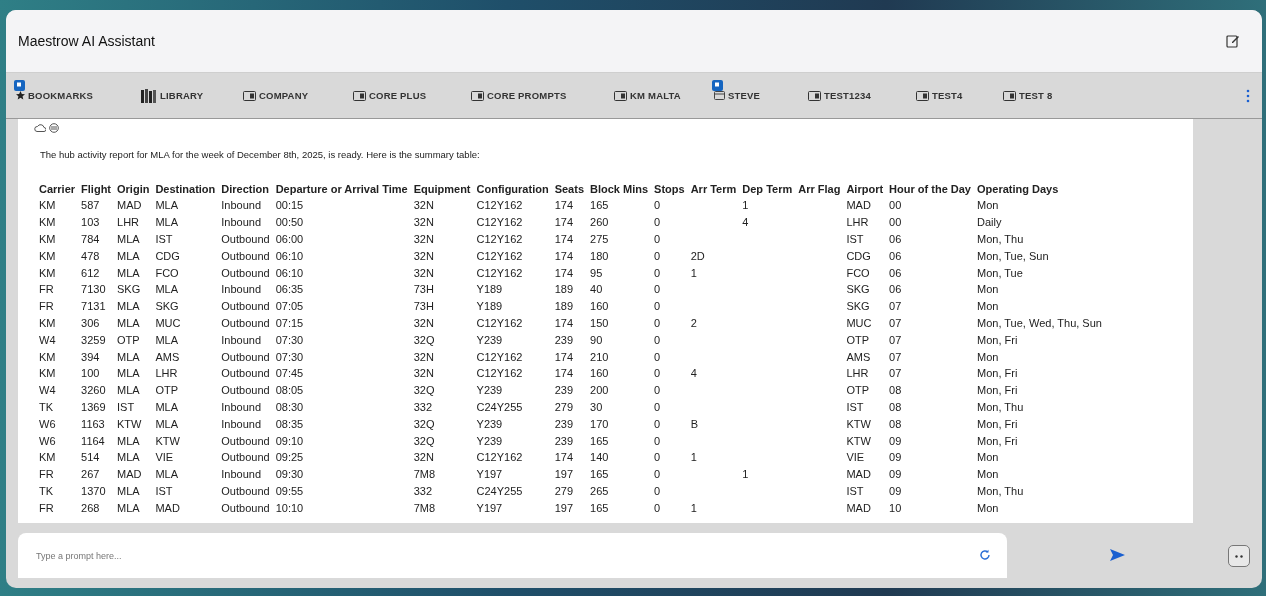 Image resolution: width=1266 pixels, height=596 pixels. What do you see at coordinates (599, 424) in the screenshot?
I see `table-cell-text: 170` at bounding box center [599, 424].